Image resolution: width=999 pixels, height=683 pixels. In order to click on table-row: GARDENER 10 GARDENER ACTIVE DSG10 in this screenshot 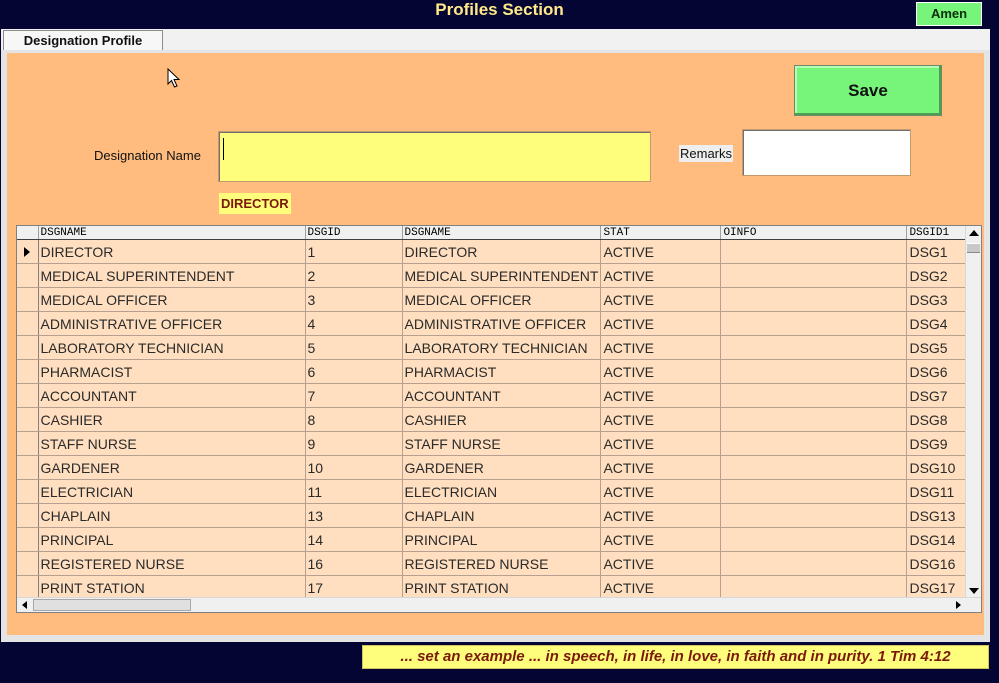, I will do `click(498, 467)`.